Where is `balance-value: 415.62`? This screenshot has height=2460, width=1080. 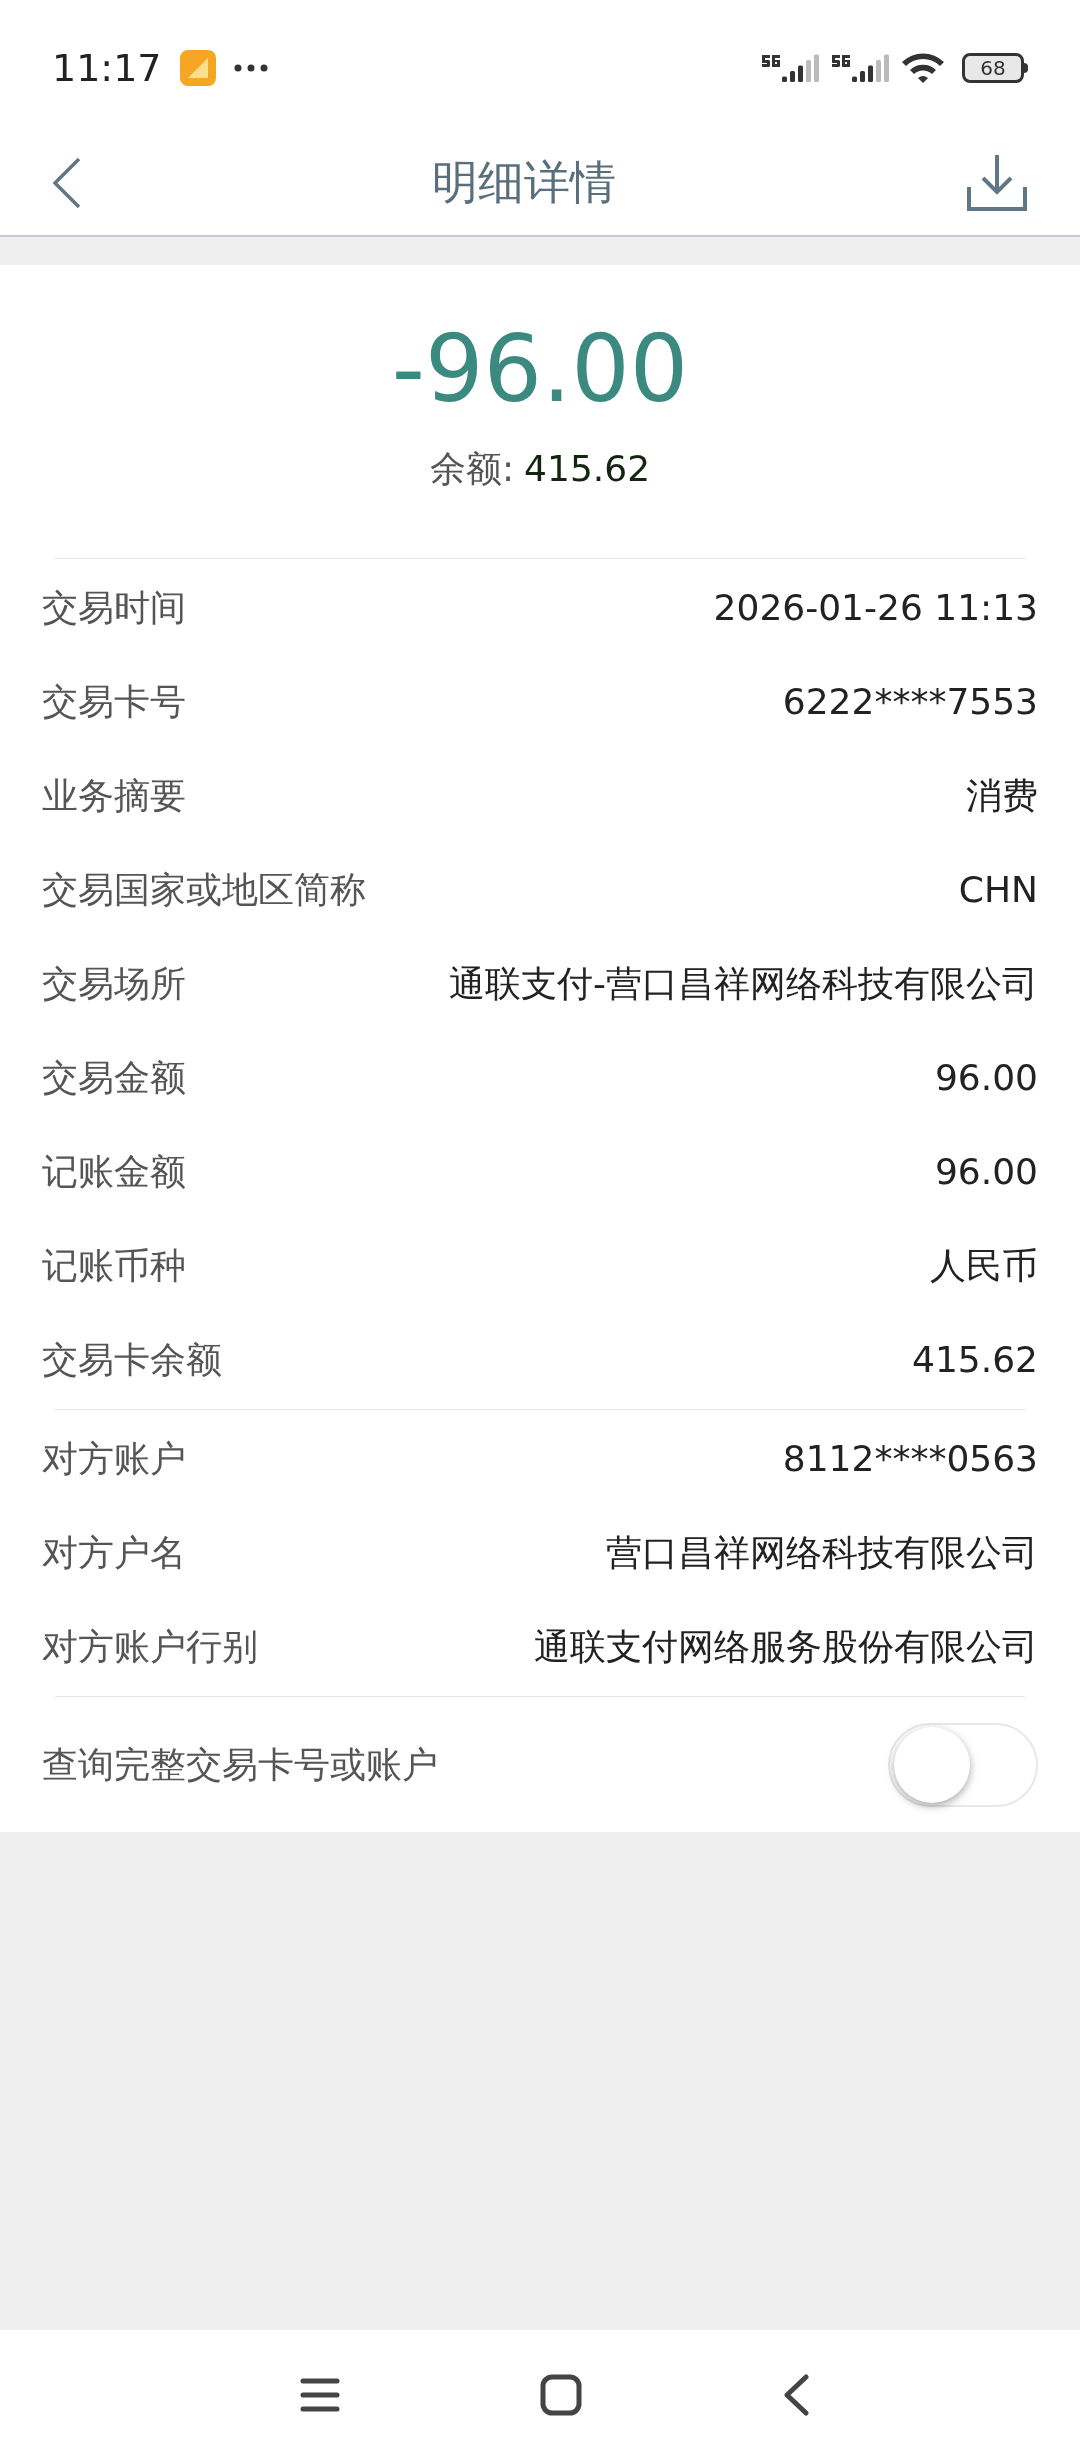 balance-value: 415.62 is located at coordinates (587, 469).